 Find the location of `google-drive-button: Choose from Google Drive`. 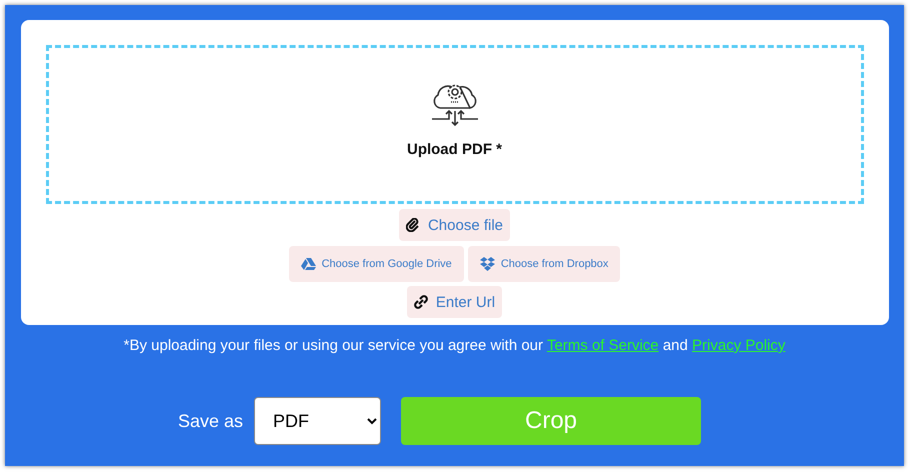

google-drive-button: Choose from Google Drive is located at coordinates (376, 264).